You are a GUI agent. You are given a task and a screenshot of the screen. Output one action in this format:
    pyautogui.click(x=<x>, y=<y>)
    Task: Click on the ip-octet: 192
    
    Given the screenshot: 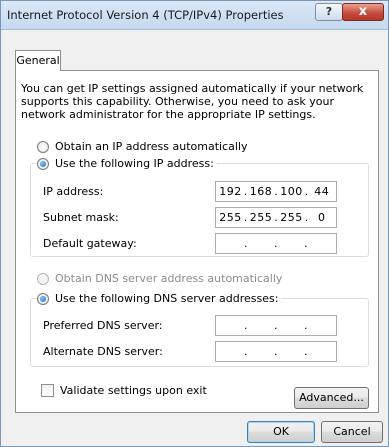 What is the action you would take?
    pyautogui.click(x=230, y=191)
    